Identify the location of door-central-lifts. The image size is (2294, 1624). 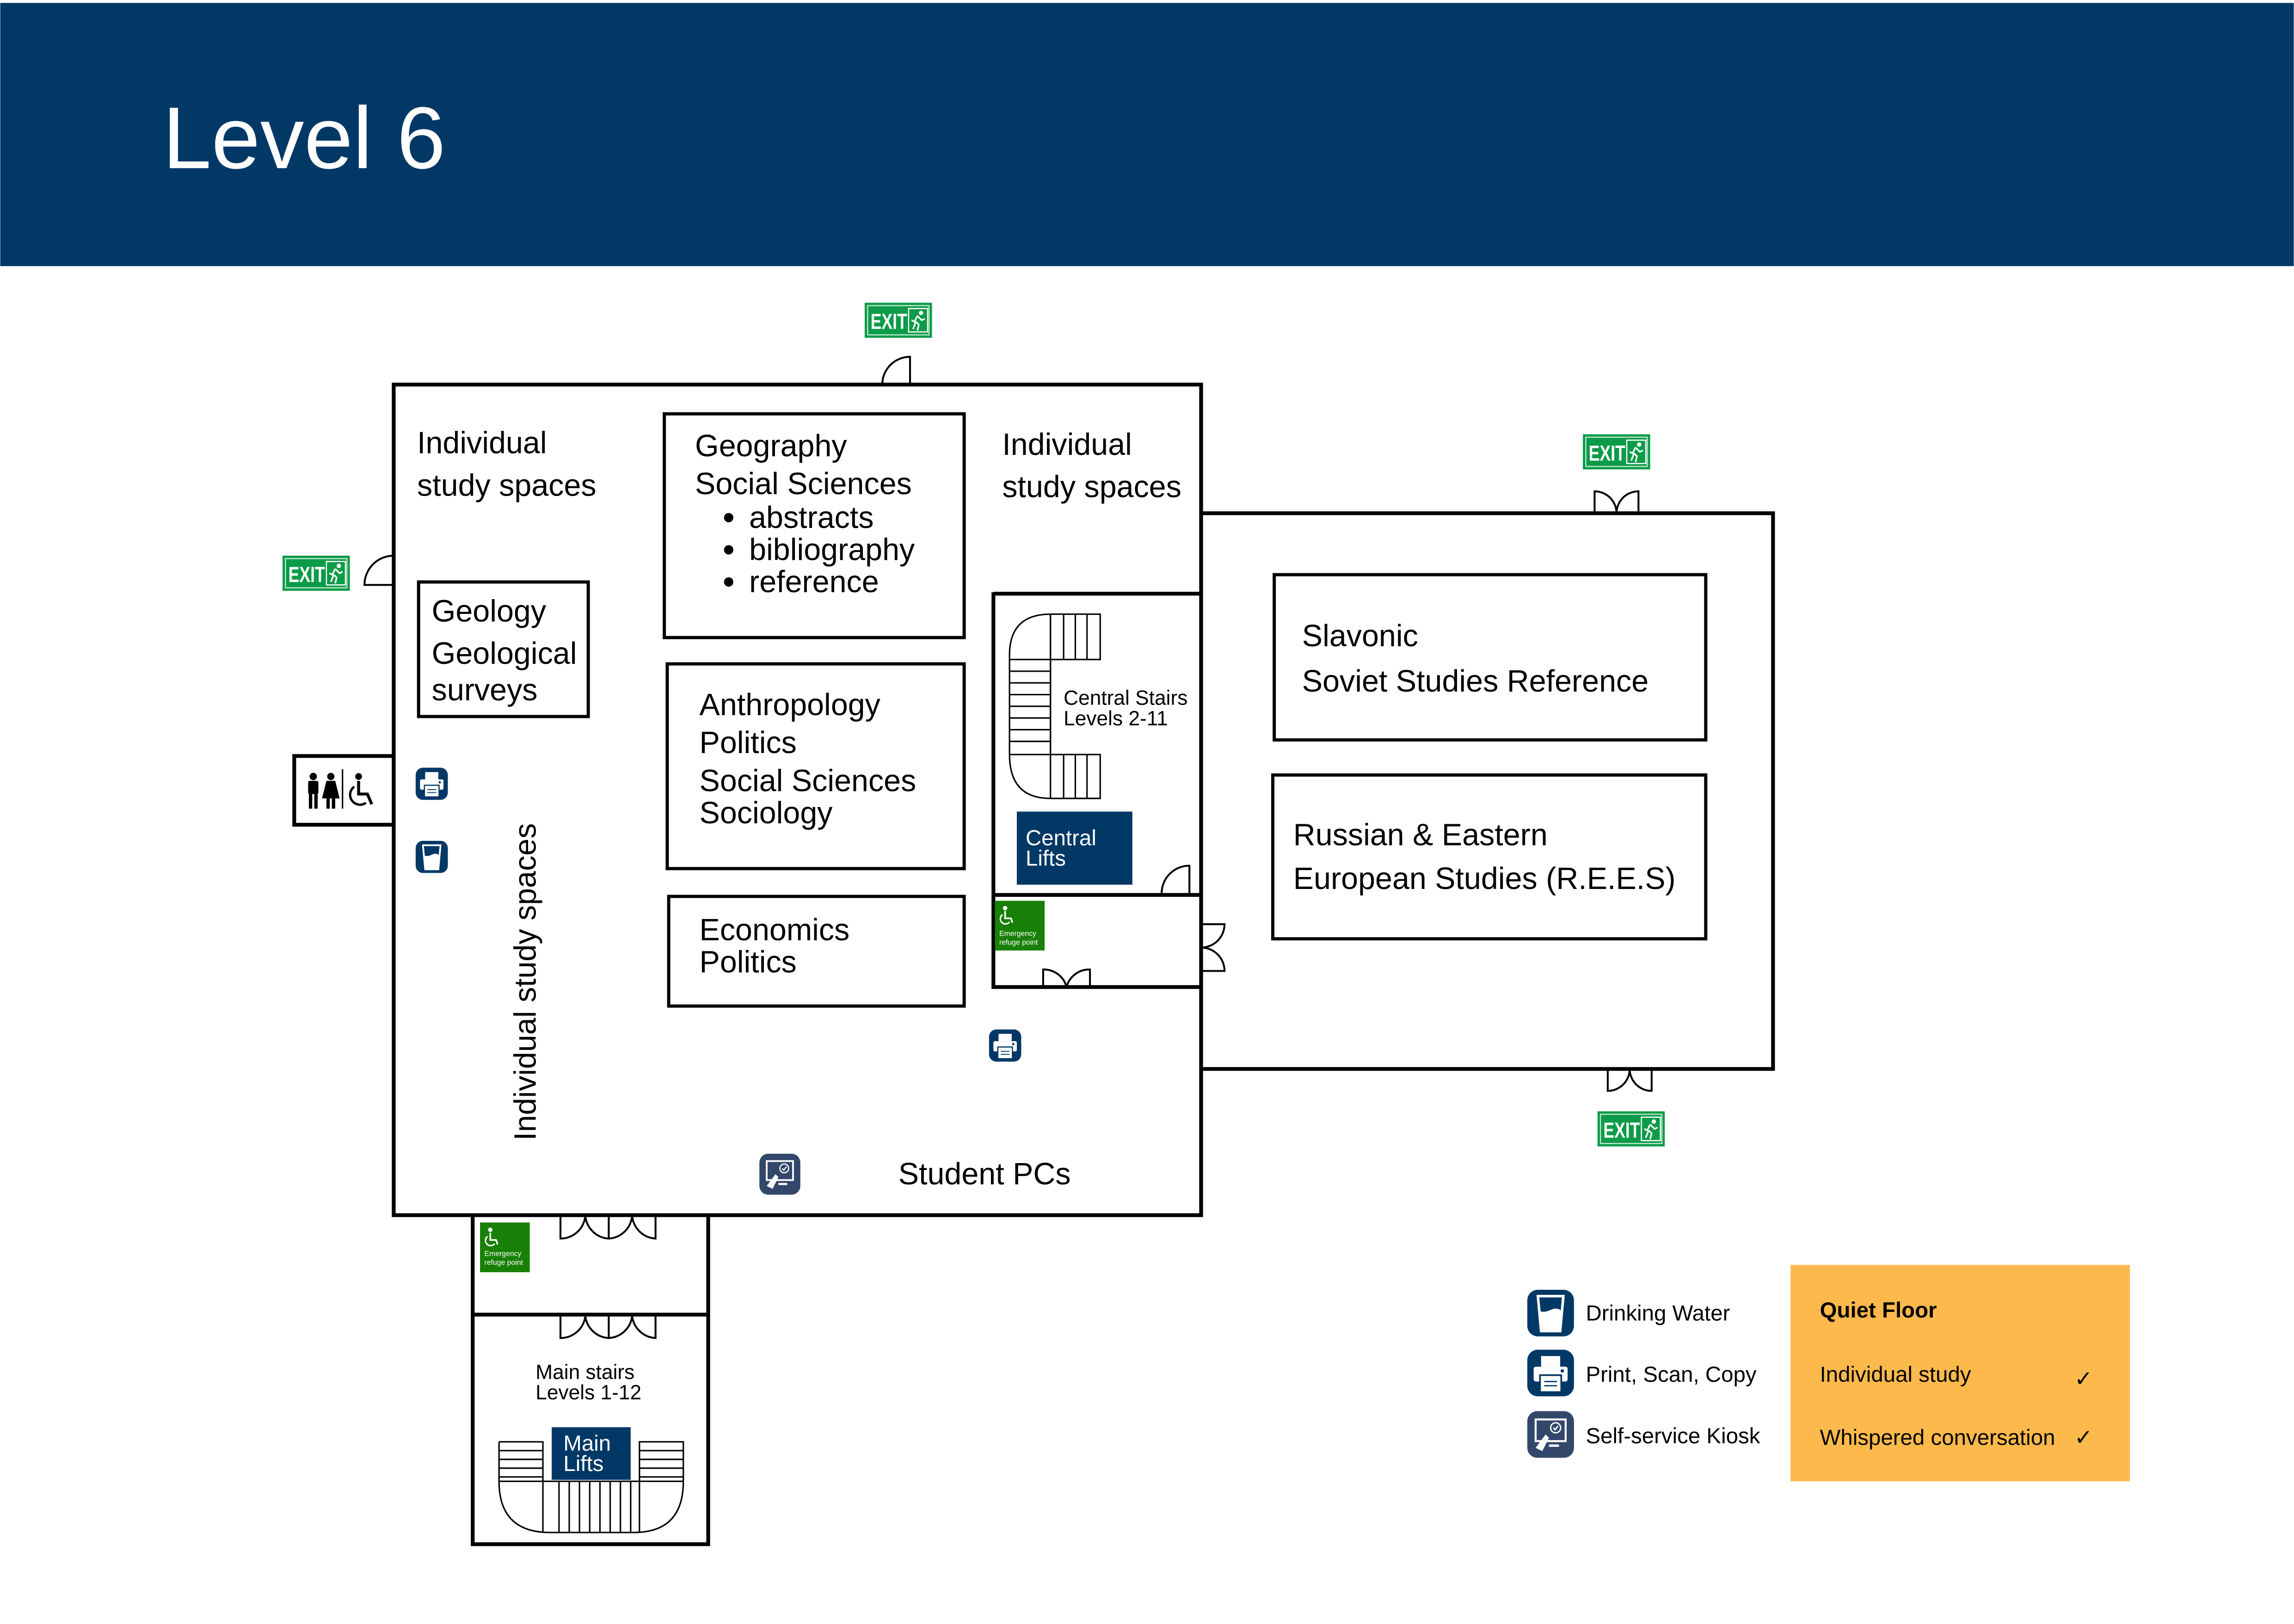
(1176, 879).